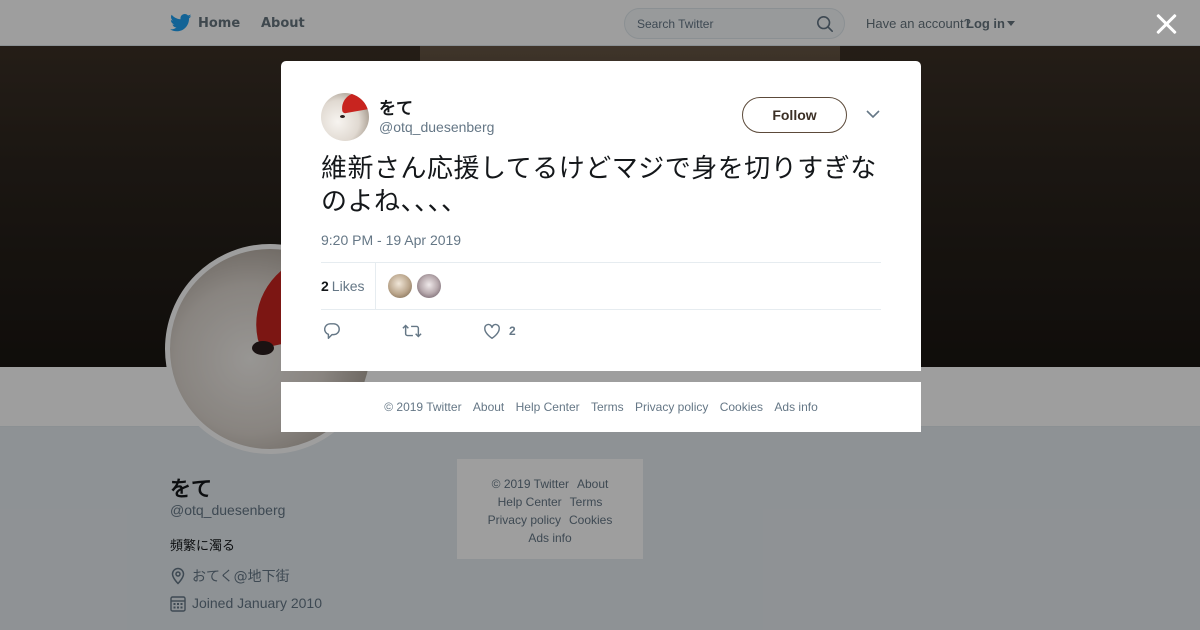 The image size is (1200, 630). I want to click on footer-privacy-policy: Privacy policy, so click(671, 407).